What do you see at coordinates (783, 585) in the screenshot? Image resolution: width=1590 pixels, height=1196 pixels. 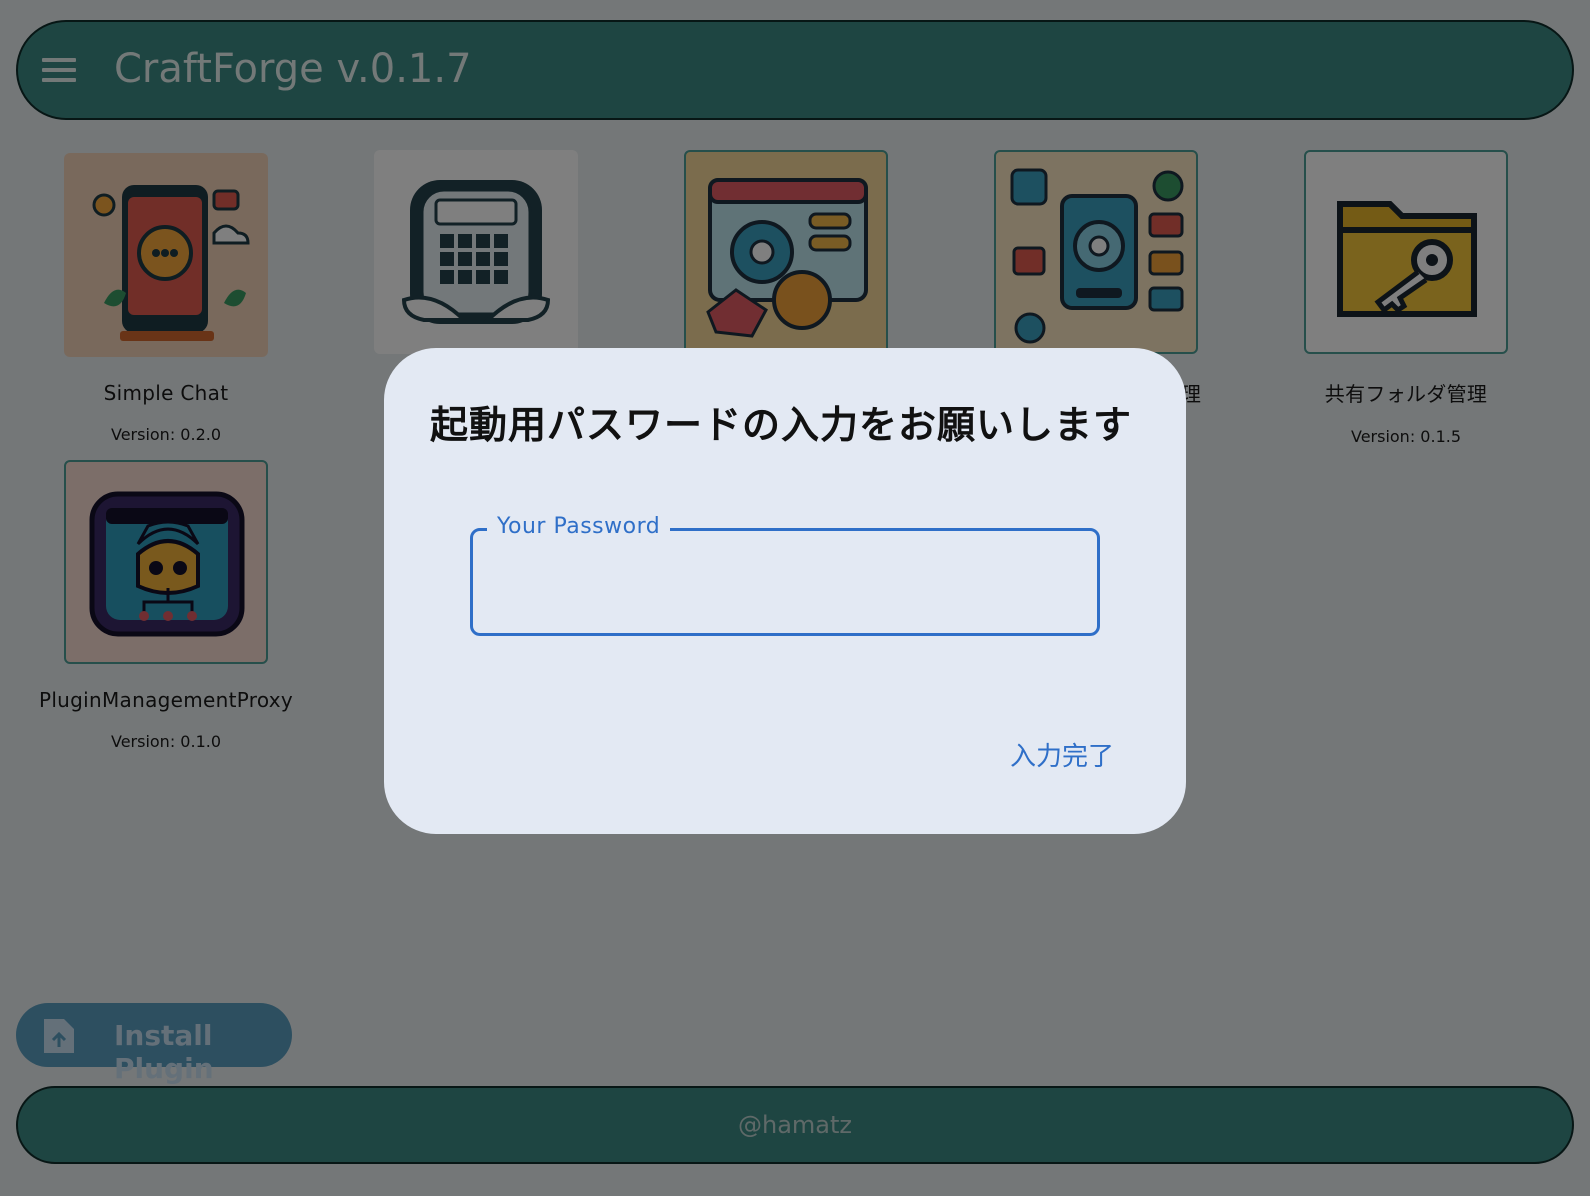 I see `password-input` at bounding box center [783, 585].